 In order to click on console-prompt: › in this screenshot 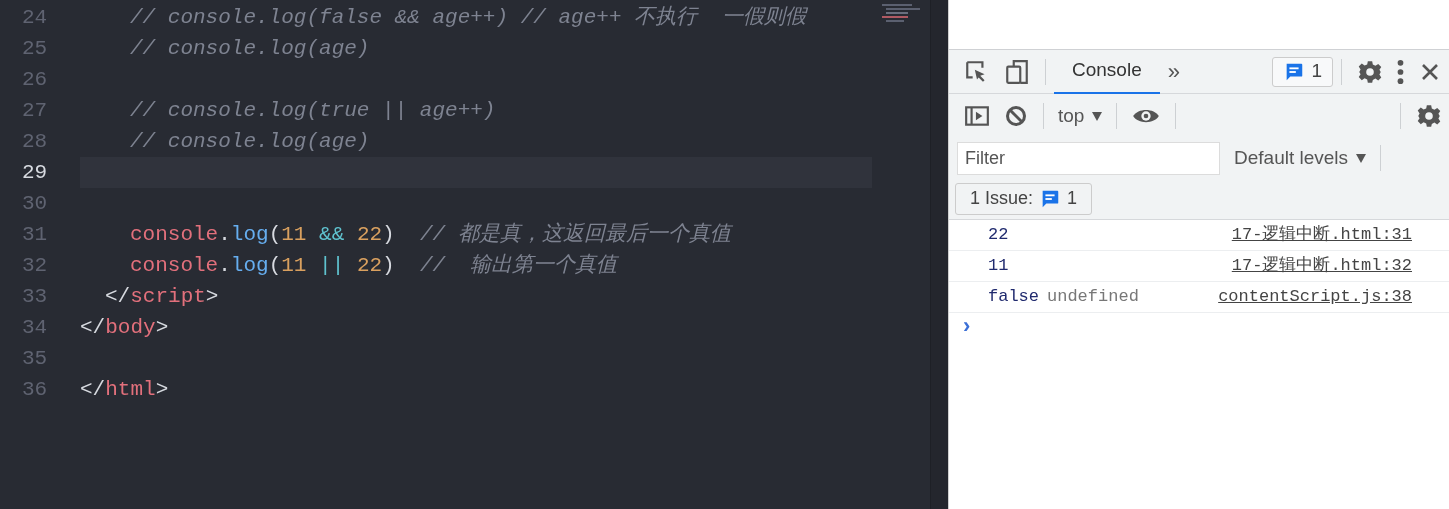, I will do `click(1199, 326)`.